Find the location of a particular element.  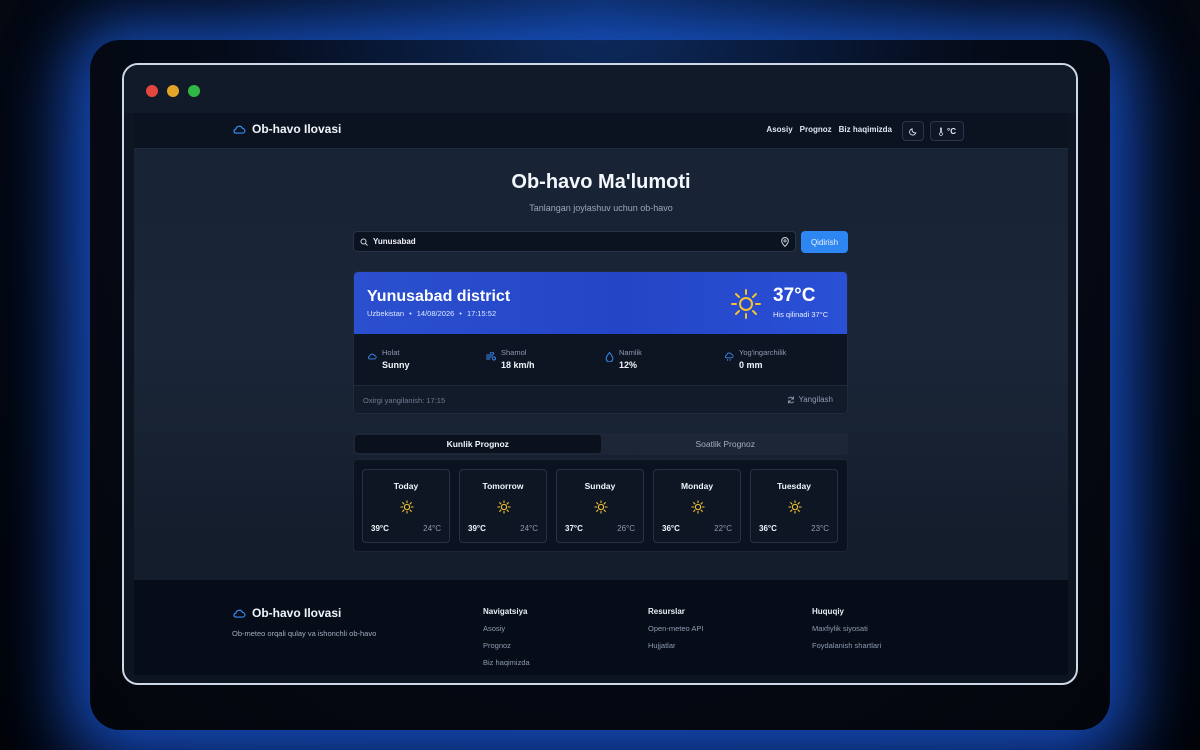

forecast-max-temp: 39°C is located at coordinates (477, 528).